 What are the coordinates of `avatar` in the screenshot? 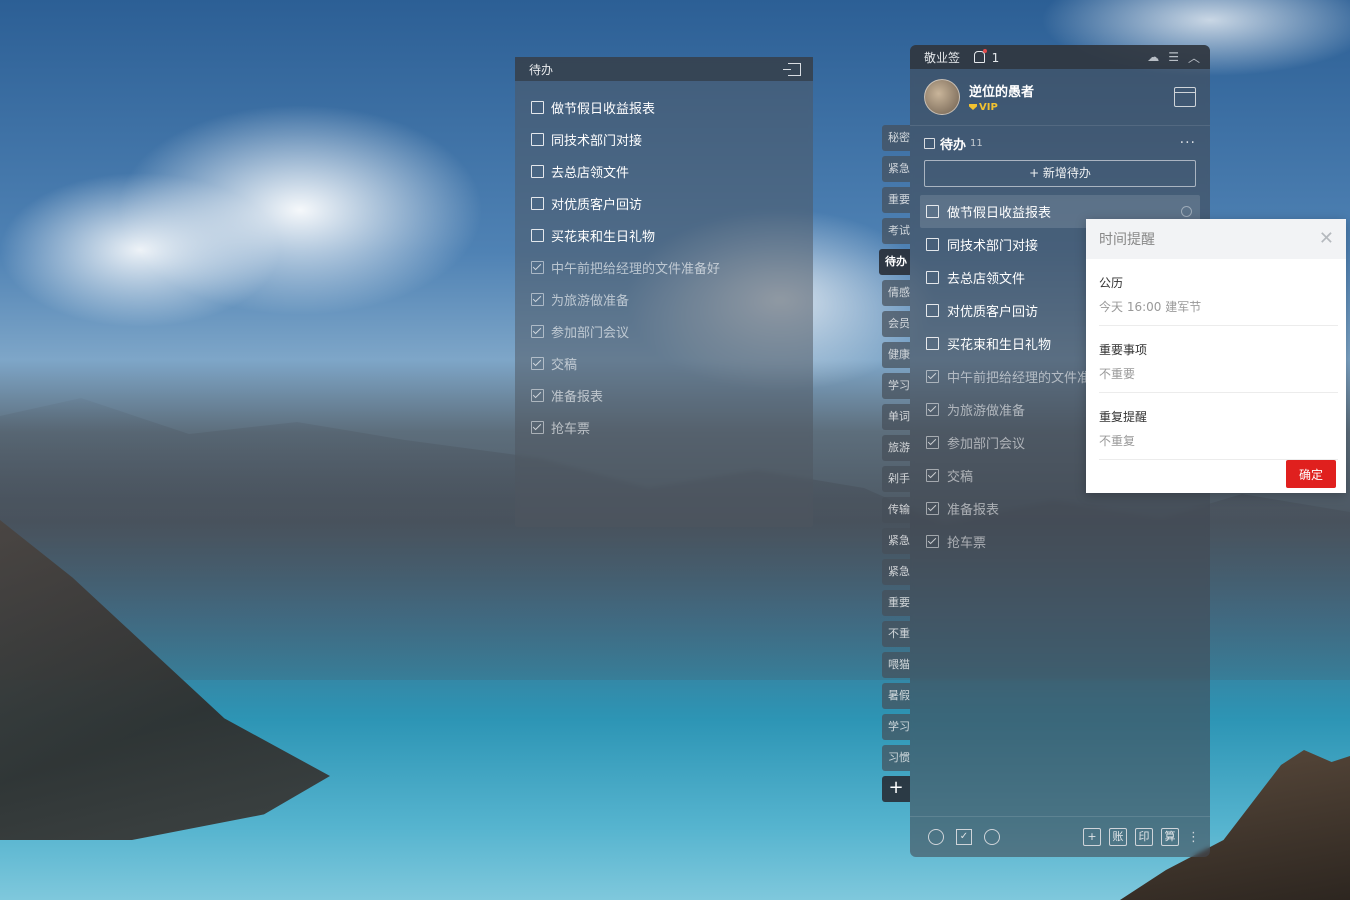 It's located at (942, 97).